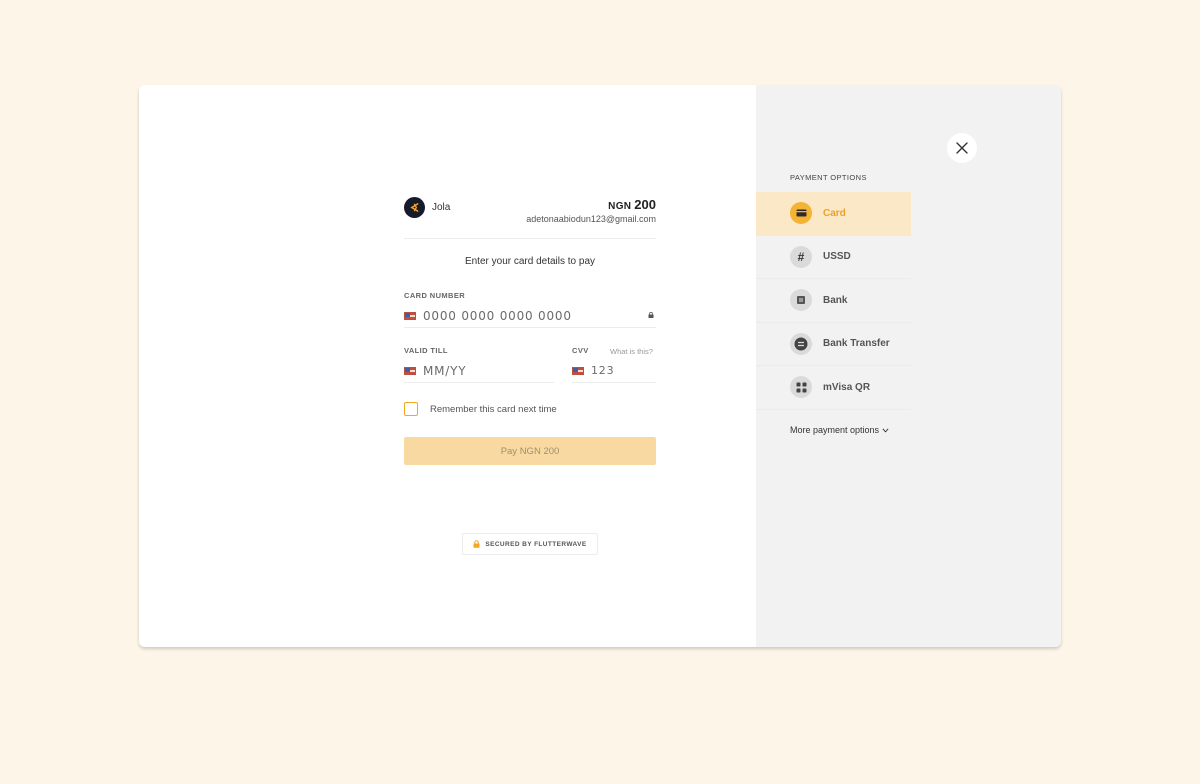  Describe the element at coordinates (479, 382) in the screenshot. I see `expiry-underline` at that location.